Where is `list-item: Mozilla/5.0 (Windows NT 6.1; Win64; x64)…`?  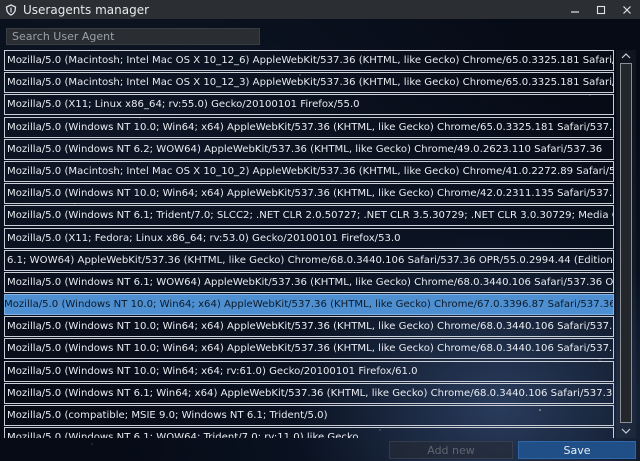 list-item: Mozilla/5.0 (Windows NT 6.1; Win64; x64)… is located at coordinates (309, 393).